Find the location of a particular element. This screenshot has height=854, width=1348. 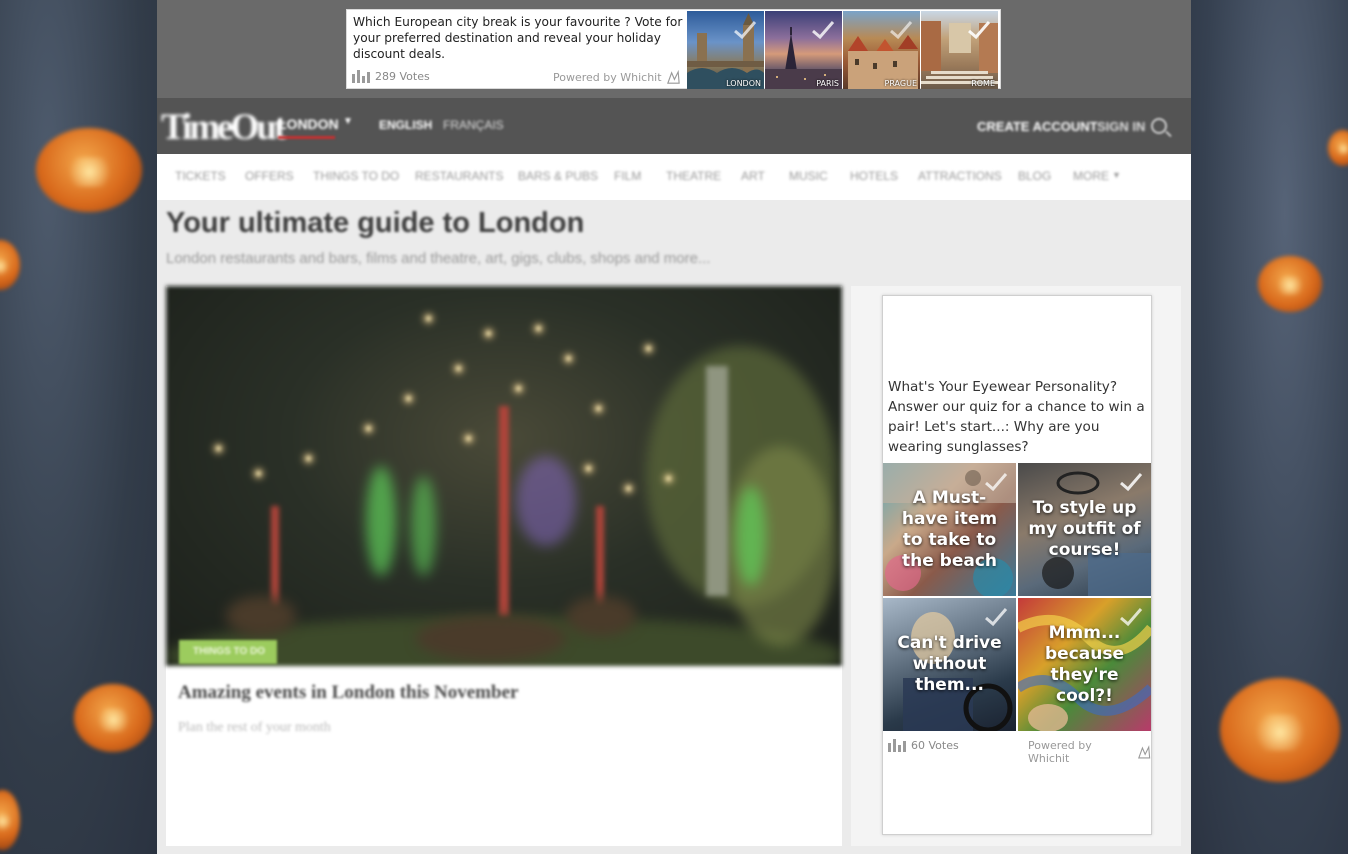

option-label: ROME is located at coordinates (983, 83).